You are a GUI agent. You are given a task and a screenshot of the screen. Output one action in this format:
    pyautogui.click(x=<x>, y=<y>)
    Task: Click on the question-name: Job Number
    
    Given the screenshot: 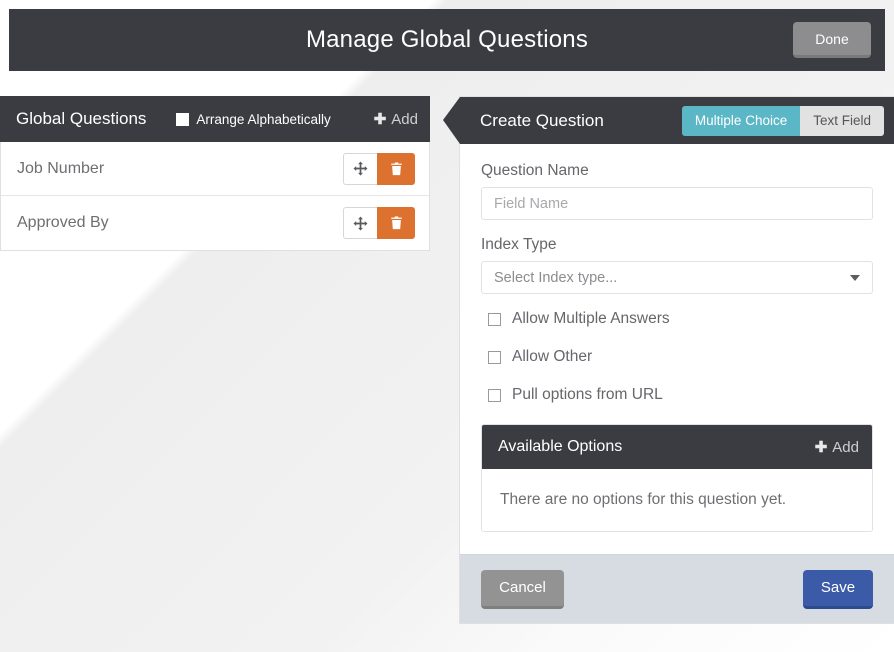 What is the action you would take?
    pyautogui.click(x=61, y=168)
    